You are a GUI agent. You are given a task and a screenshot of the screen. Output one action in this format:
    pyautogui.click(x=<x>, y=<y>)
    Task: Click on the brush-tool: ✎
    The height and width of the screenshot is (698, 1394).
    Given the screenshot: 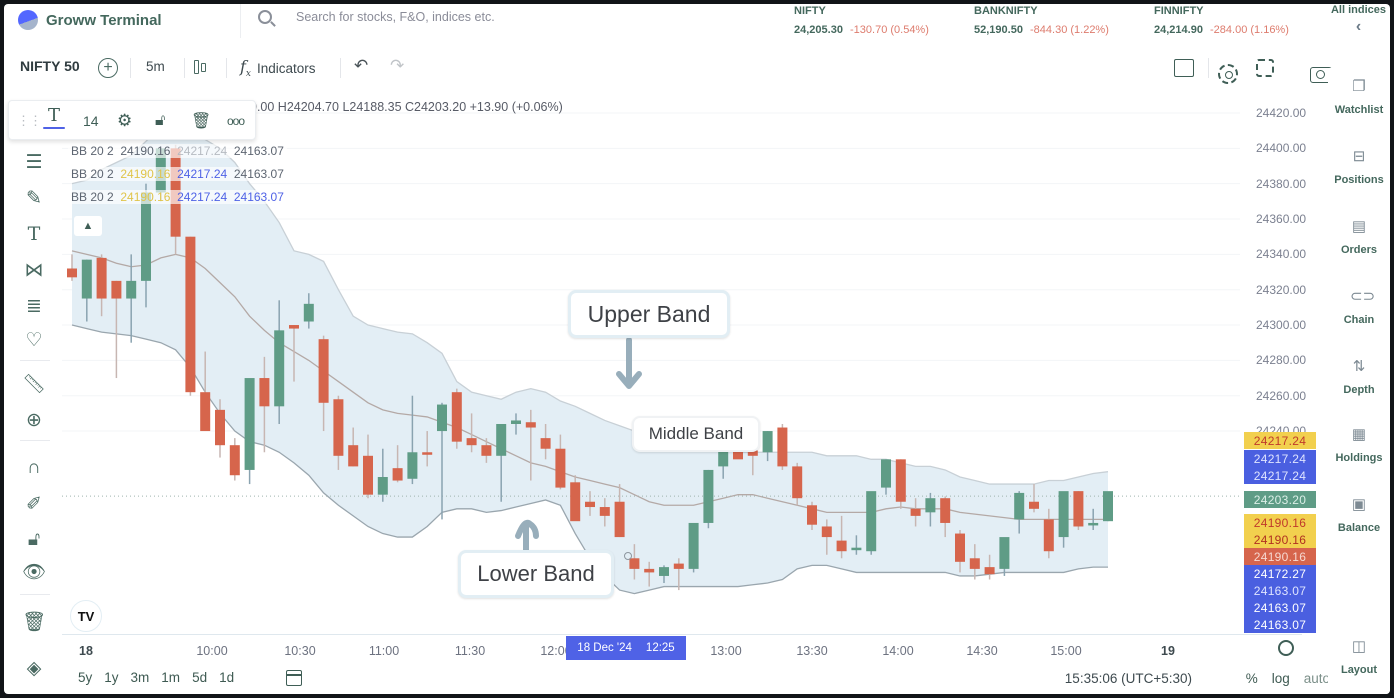 What is the action you would take?
    pyautogui.click(x=34, y=198)
    